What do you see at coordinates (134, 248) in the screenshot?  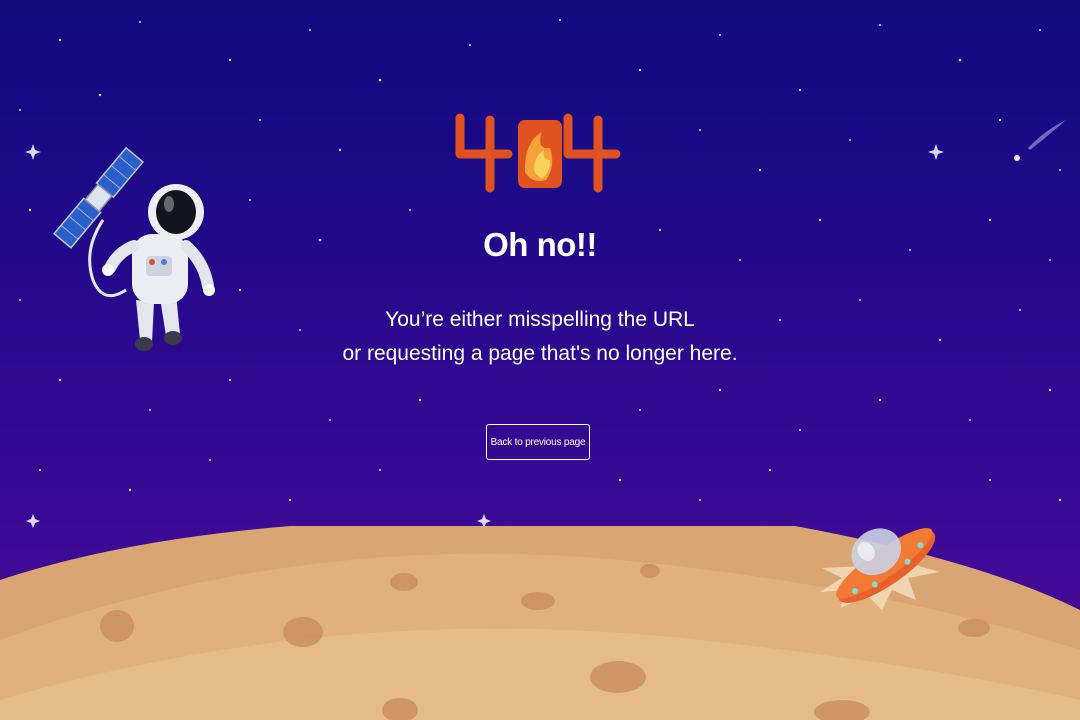 I see `astronaut-with-satellite-icon` at bounding box center [134, 248].